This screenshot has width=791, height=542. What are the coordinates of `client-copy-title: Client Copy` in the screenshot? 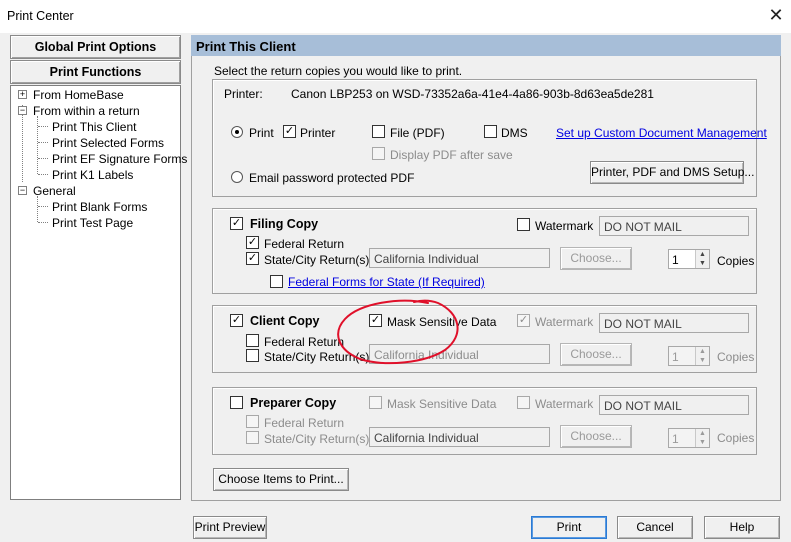 It's located at (285, 321).